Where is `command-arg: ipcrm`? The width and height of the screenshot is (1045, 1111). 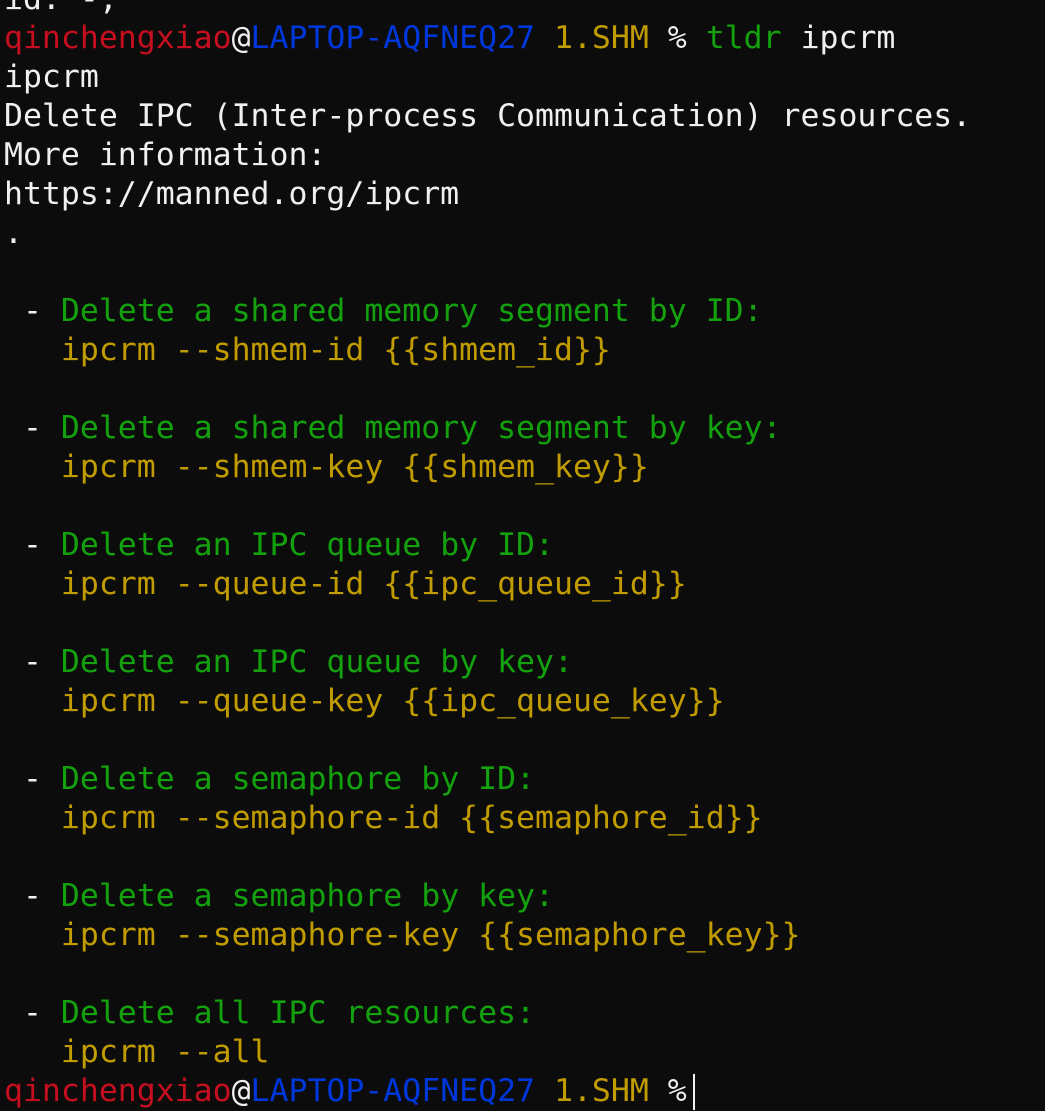 command-arg: ipcrm is located at coordinates (848, 38).